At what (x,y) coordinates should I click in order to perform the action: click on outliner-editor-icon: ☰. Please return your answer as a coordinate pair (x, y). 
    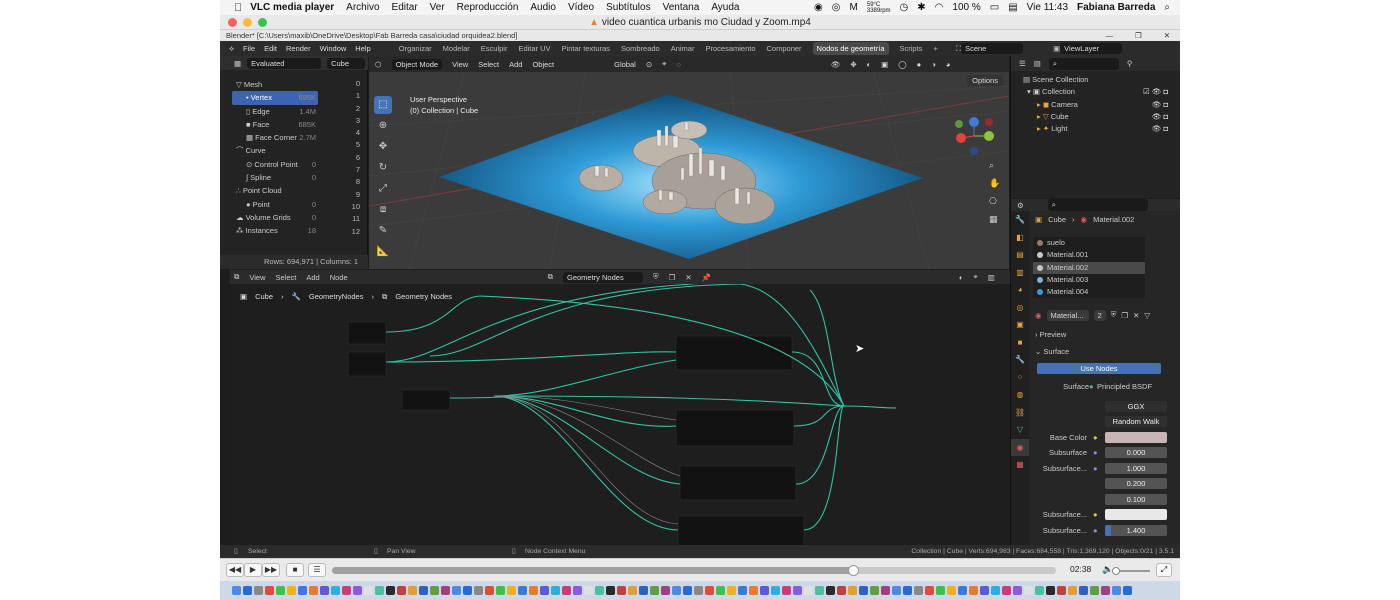
    Looking at the image, I should click on (1022, 63).